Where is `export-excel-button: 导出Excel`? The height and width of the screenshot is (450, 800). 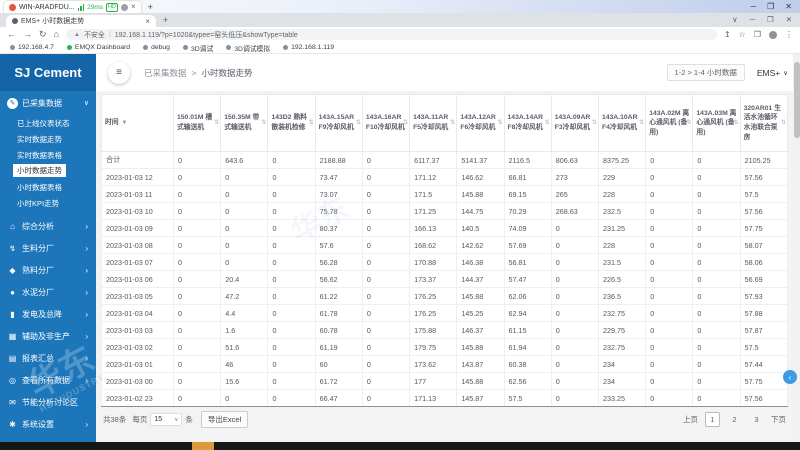
export-excel-button: 导出Excel is located at coordinates (224, 419).